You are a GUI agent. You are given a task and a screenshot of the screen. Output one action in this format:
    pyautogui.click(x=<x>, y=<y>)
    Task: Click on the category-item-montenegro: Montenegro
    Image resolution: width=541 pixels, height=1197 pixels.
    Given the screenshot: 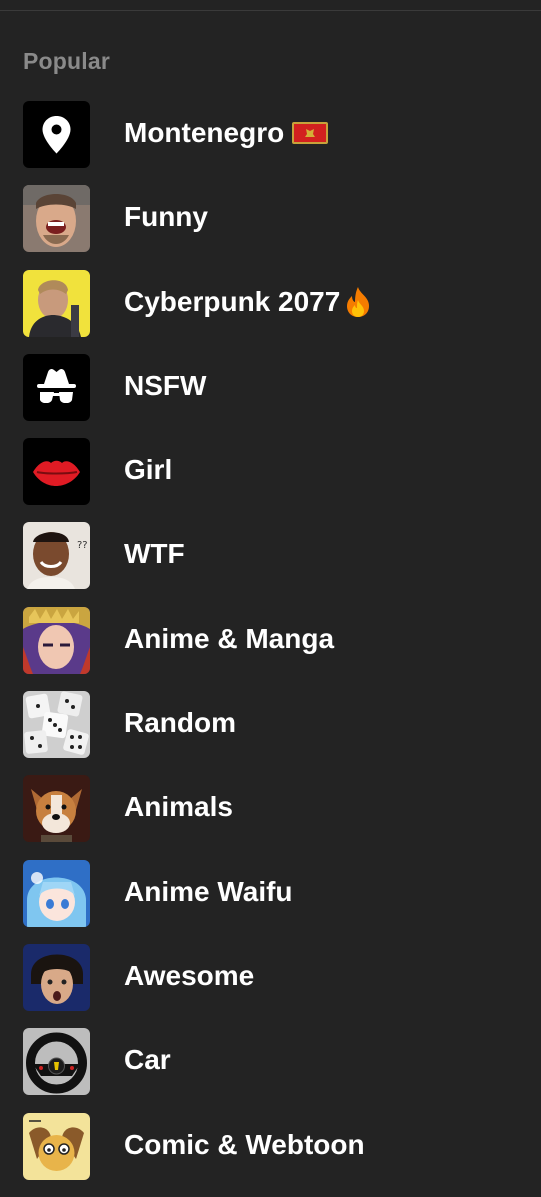 What is the action you would take?
    pyautogui.click(x=270, y=143)
    